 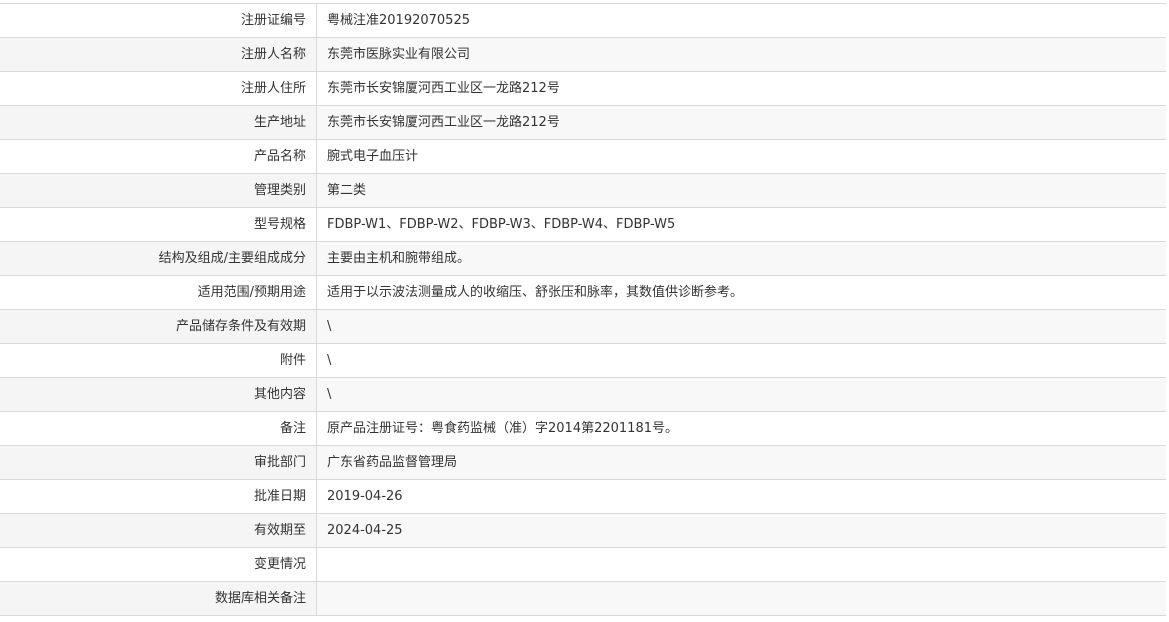 I want to click on field-value: 2019-04-26, so click(x=741, y=496).